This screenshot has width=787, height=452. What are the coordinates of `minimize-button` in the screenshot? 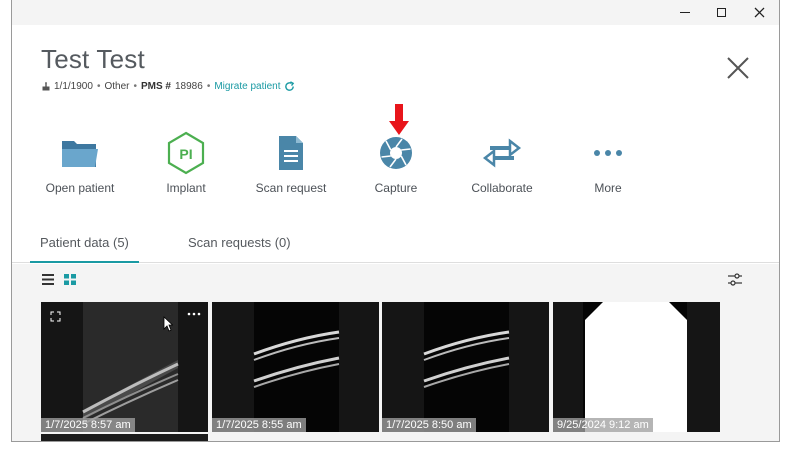 It's located at (685, 12).